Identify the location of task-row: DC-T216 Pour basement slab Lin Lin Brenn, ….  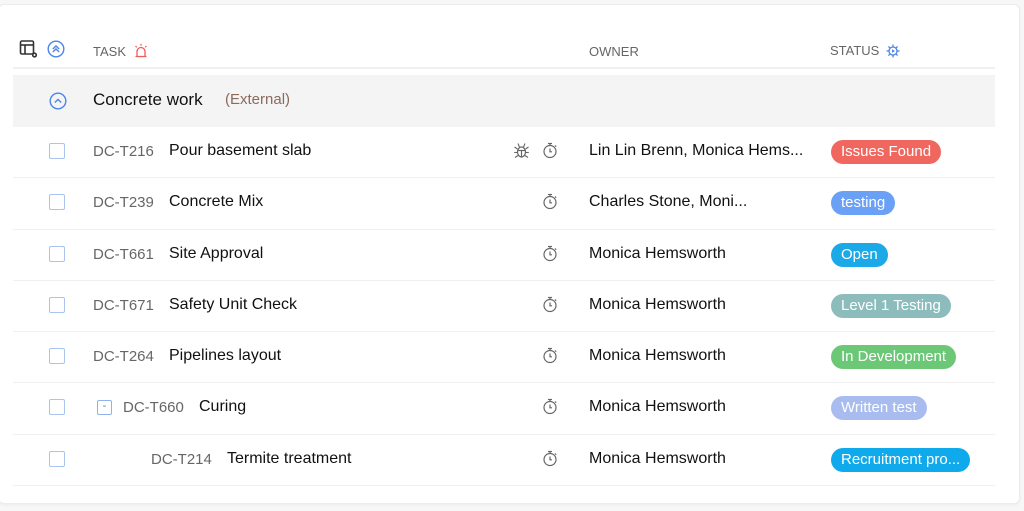
(504, 153).